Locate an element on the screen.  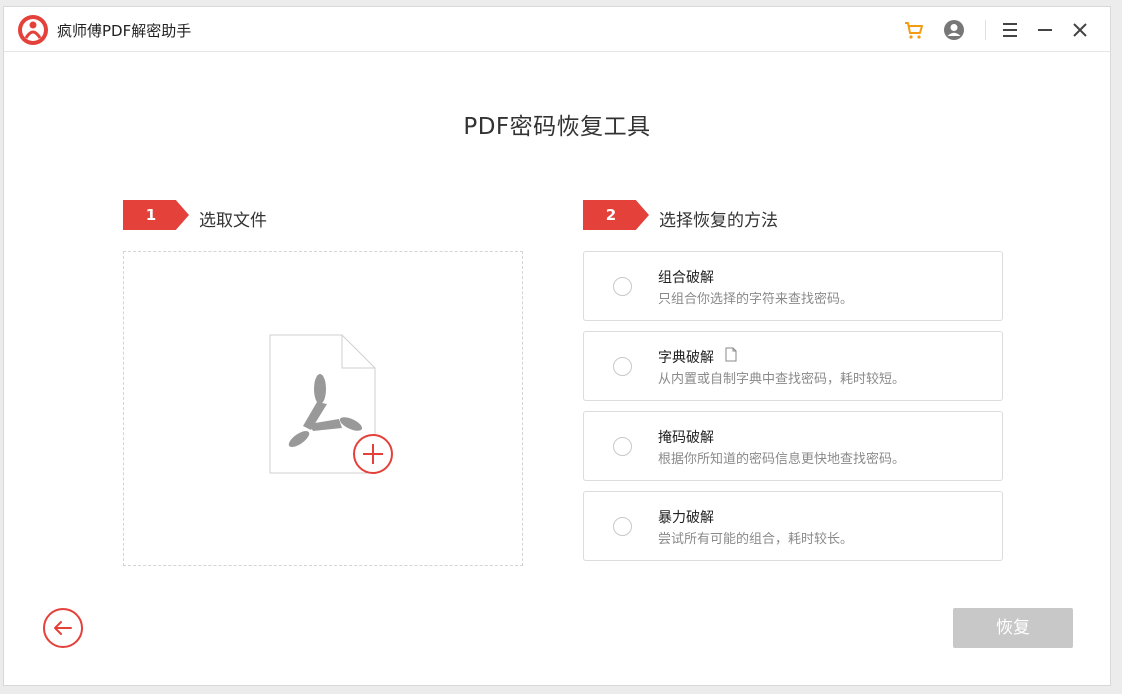
step-1-badge: 1 is located at coordinates (156, 215).